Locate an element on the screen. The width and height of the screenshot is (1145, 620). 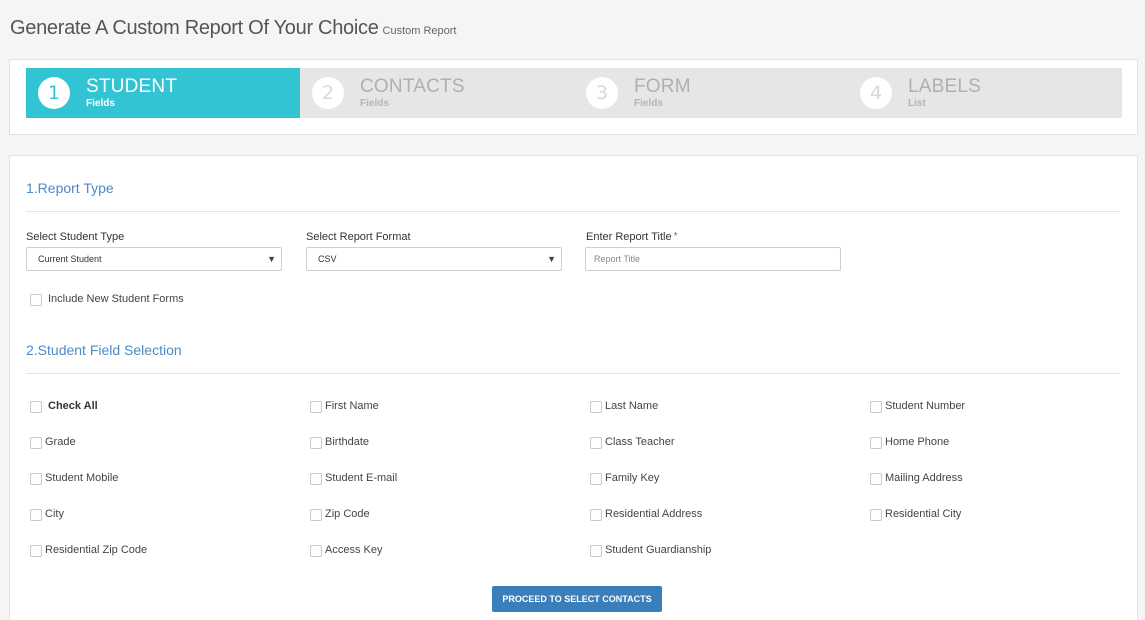
report-format-label: Select Report Format is located at coordinates (358, 237).